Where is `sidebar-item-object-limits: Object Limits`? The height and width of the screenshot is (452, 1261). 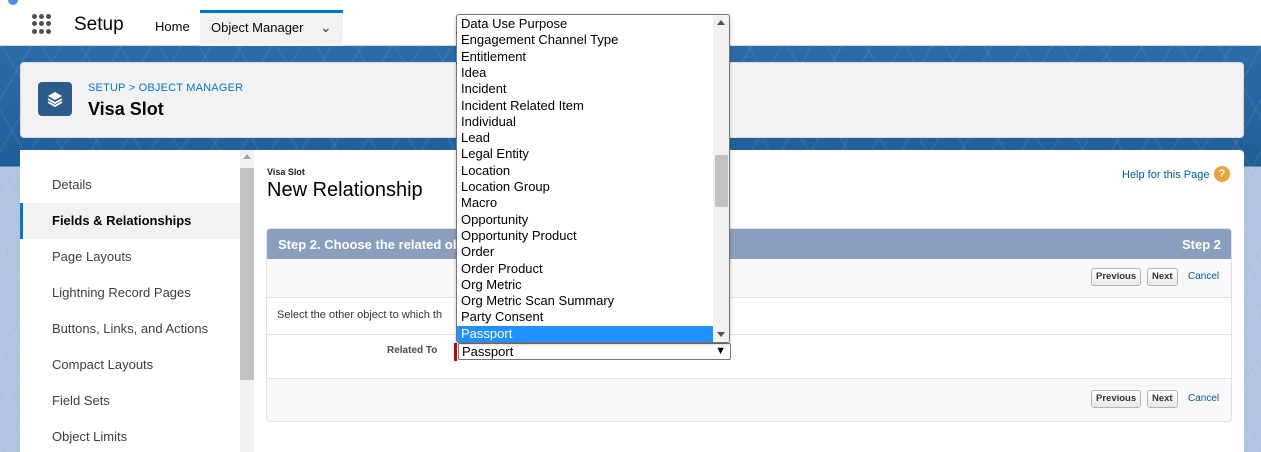
sidebar-item-object-limits: Object Limits is located at coordinates (130, 435).